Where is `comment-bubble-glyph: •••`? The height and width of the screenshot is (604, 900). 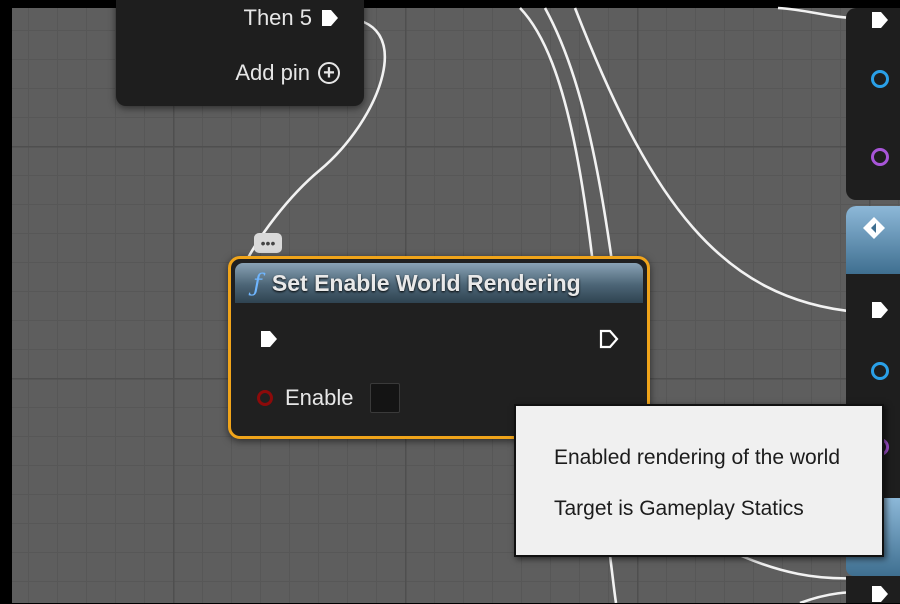
comment-bubble-glyph: ••• is located at coordinates (268, 243).